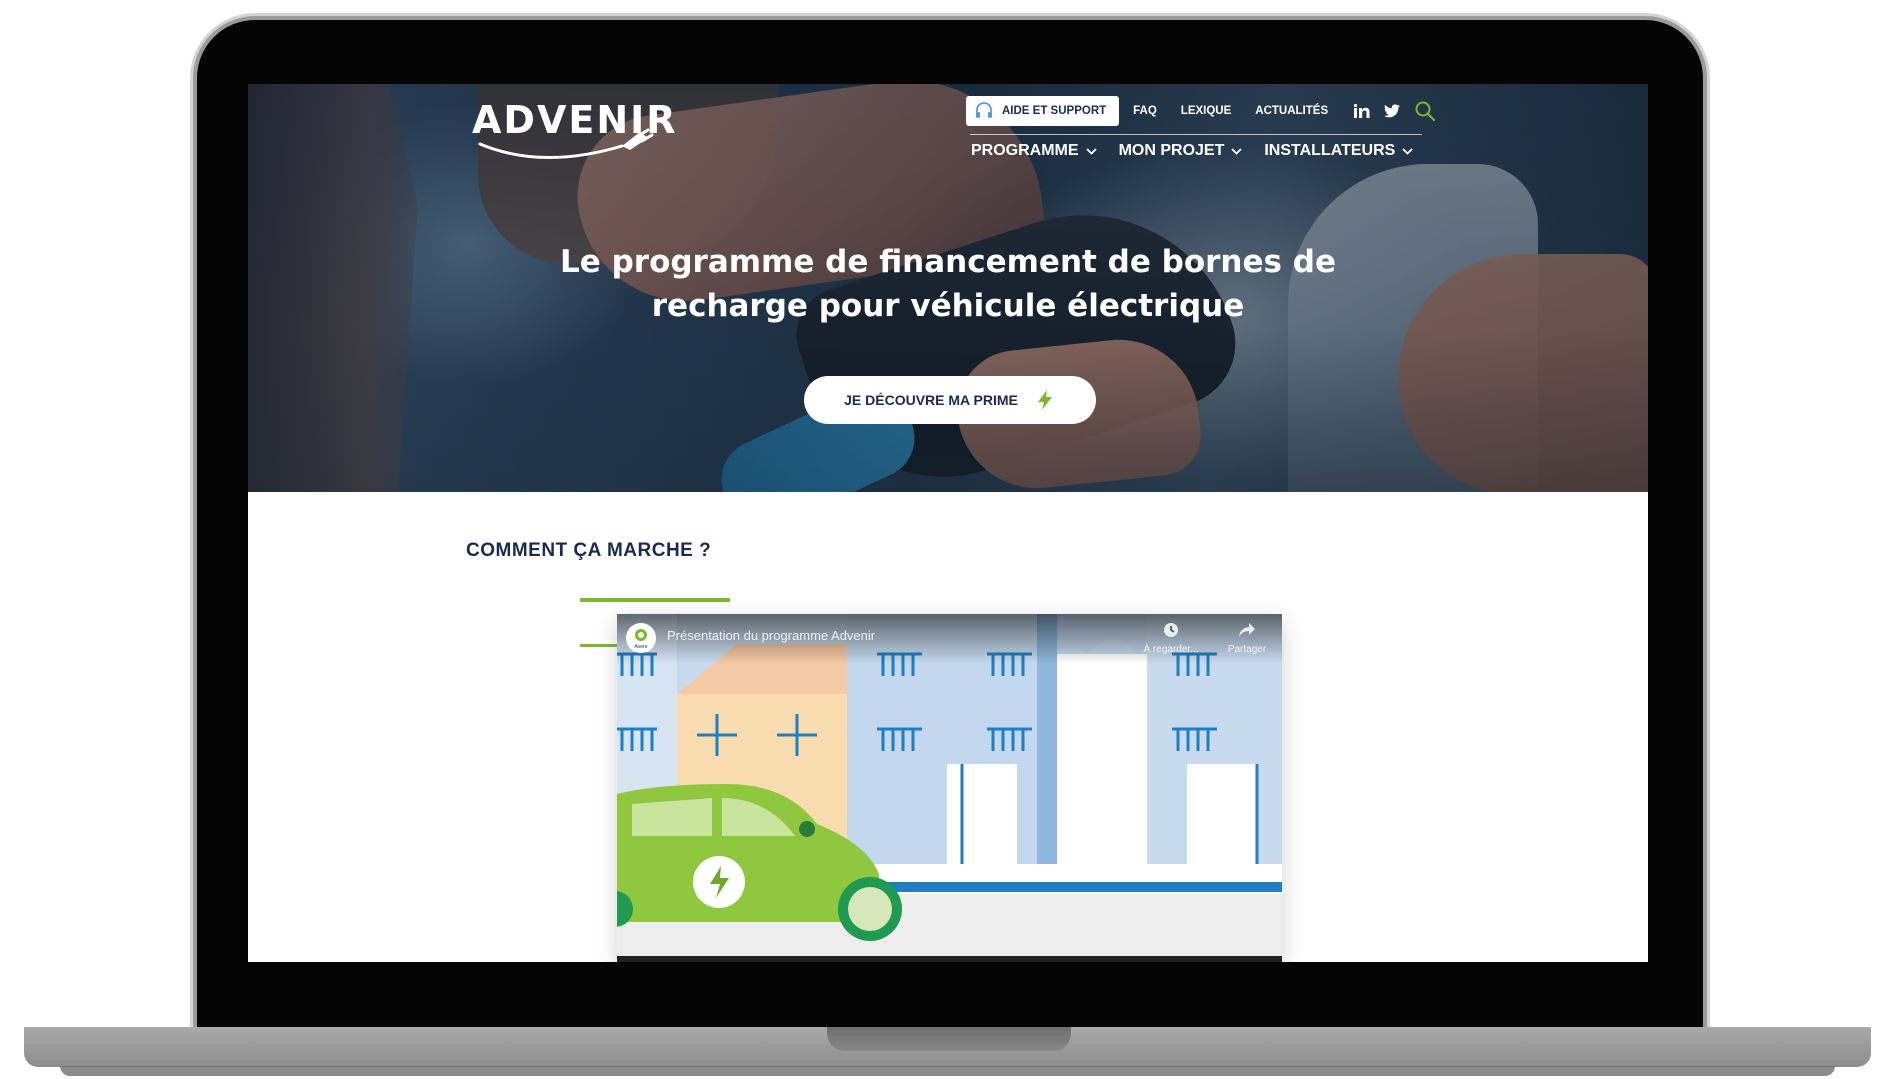  I want to click on clock-icon, so click(1171, 630).